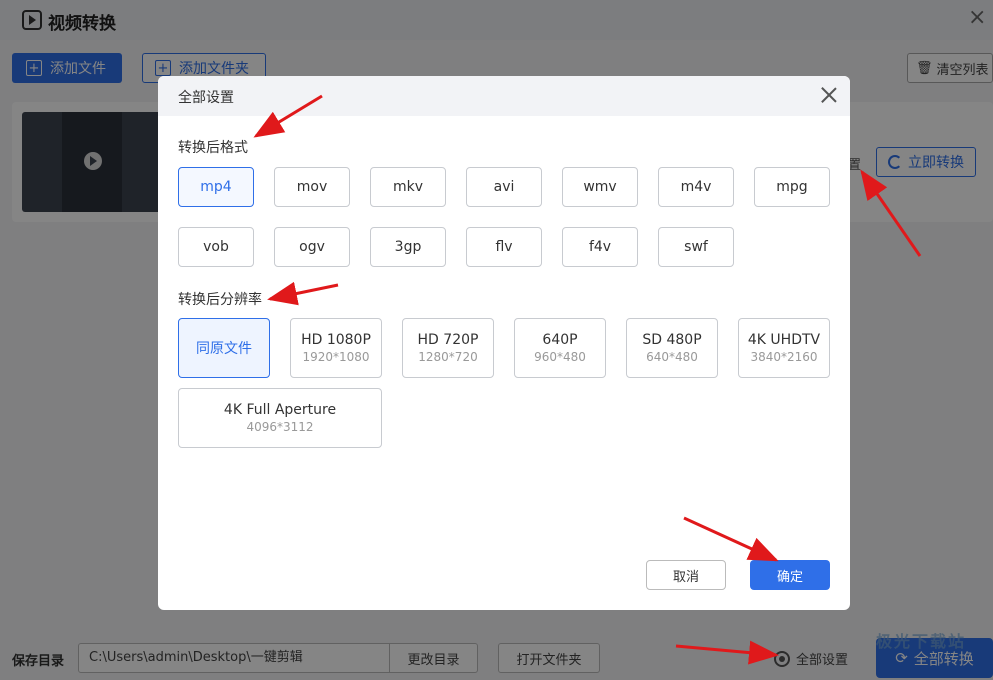 The image size is (993, 680). I want to click on resolution-name: HD 720P, so click(448, 340).